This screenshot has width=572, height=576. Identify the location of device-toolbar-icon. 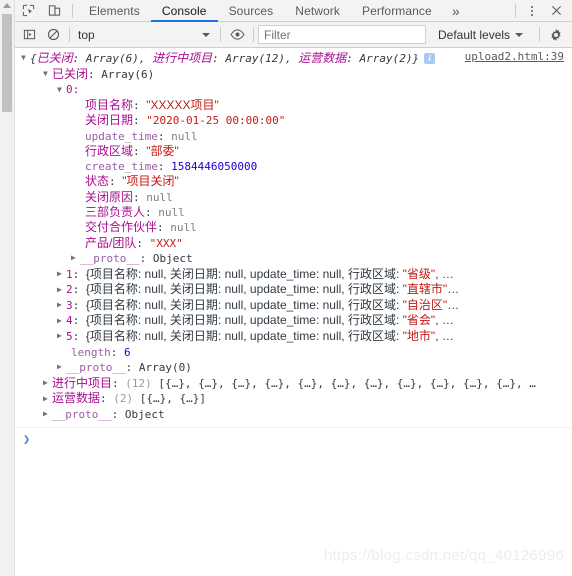
(54, 10).